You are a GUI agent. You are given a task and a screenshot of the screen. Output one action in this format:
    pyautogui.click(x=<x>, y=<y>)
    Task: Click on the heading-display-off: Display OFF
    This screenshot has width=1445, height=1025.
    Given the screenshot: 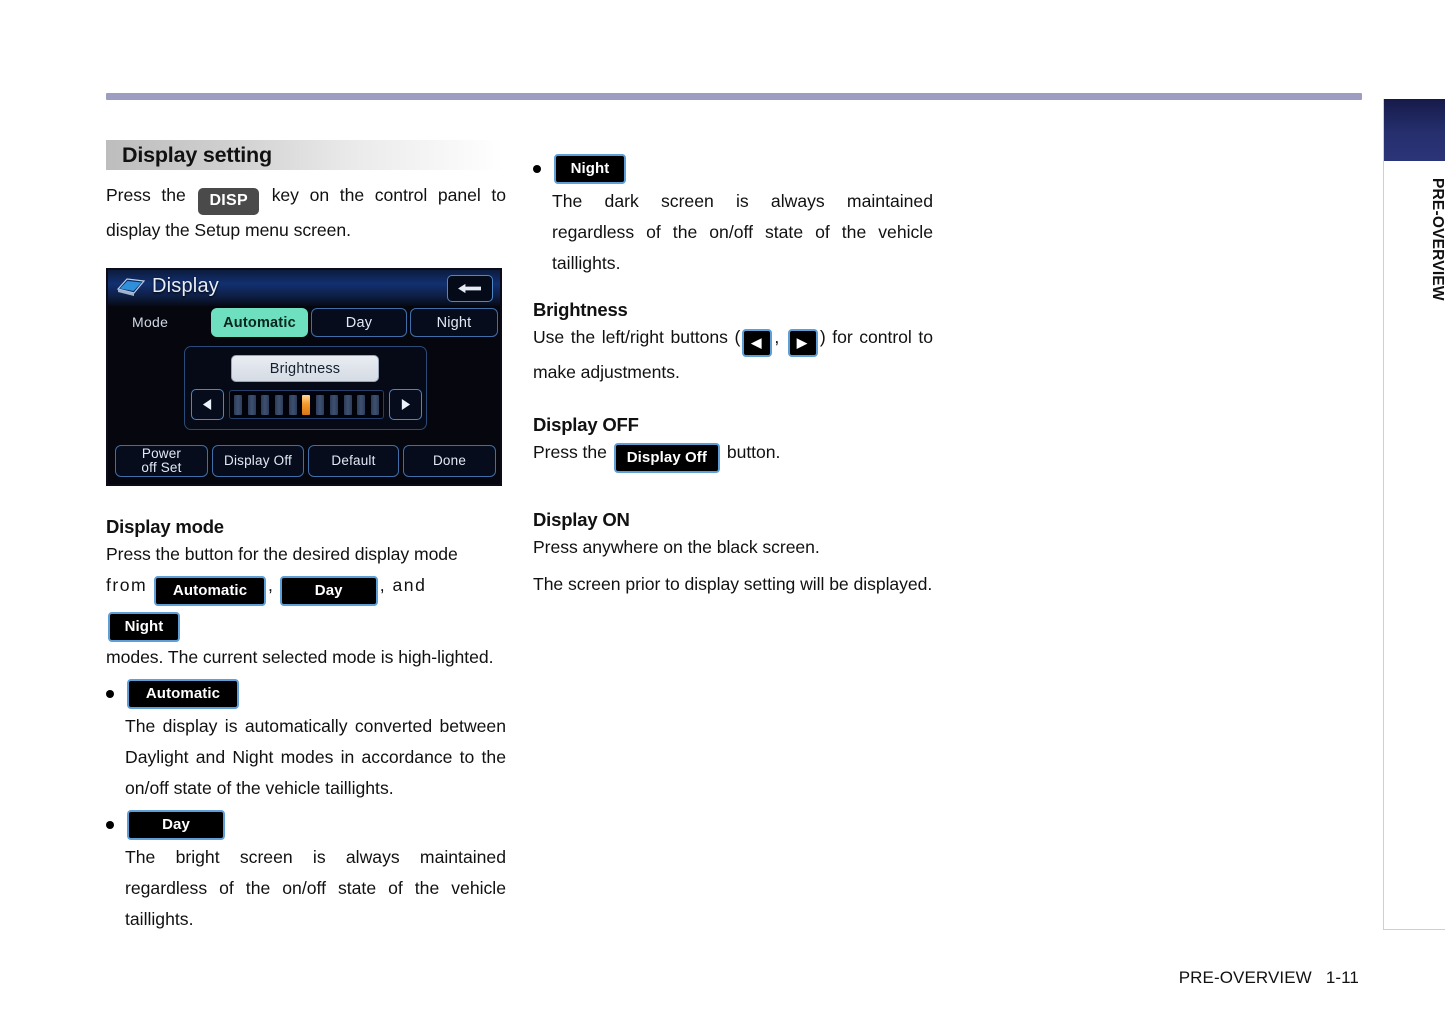 What is the action you would take?
    pyautogui.click(x=586, y=424)
    